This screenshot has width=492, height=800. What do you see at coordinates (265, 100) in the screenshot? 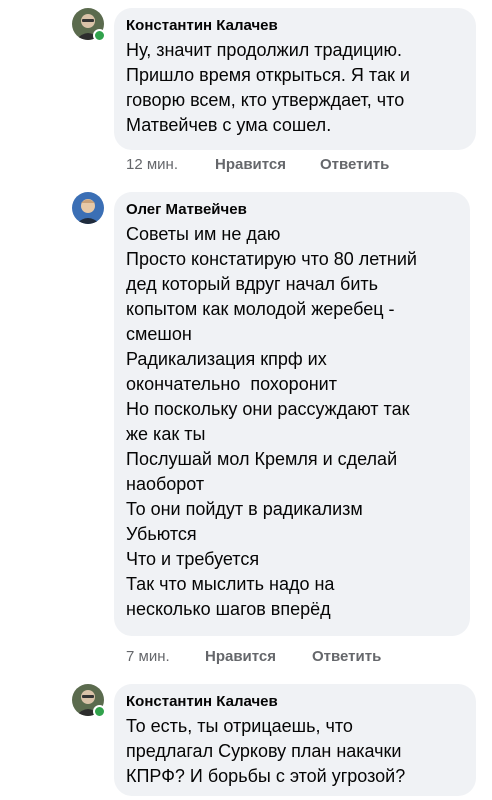
I see `comment-text-line: говорю всем, кто утверждает, что` at bounding box center [265, 100].